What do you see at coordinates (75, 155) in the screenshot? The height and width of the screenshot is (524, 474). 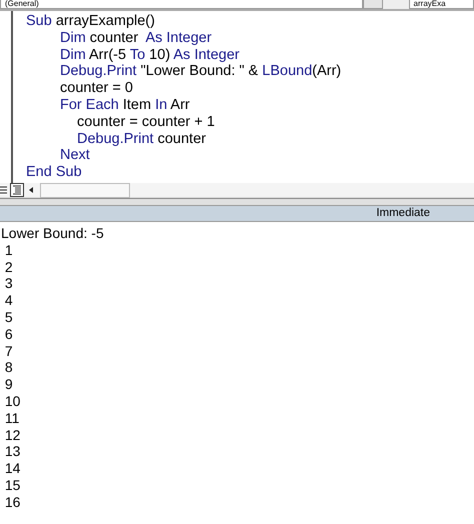 I see `code-line: Next` at bounding box center [75, 155].